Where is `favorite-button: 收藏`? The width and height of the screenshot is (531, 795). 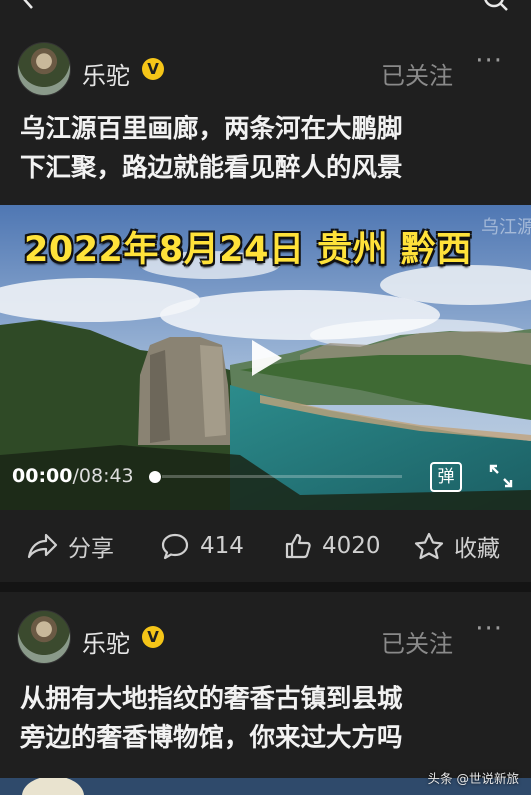
favorite-button: 收藏 is located at coordinates (457, 546).